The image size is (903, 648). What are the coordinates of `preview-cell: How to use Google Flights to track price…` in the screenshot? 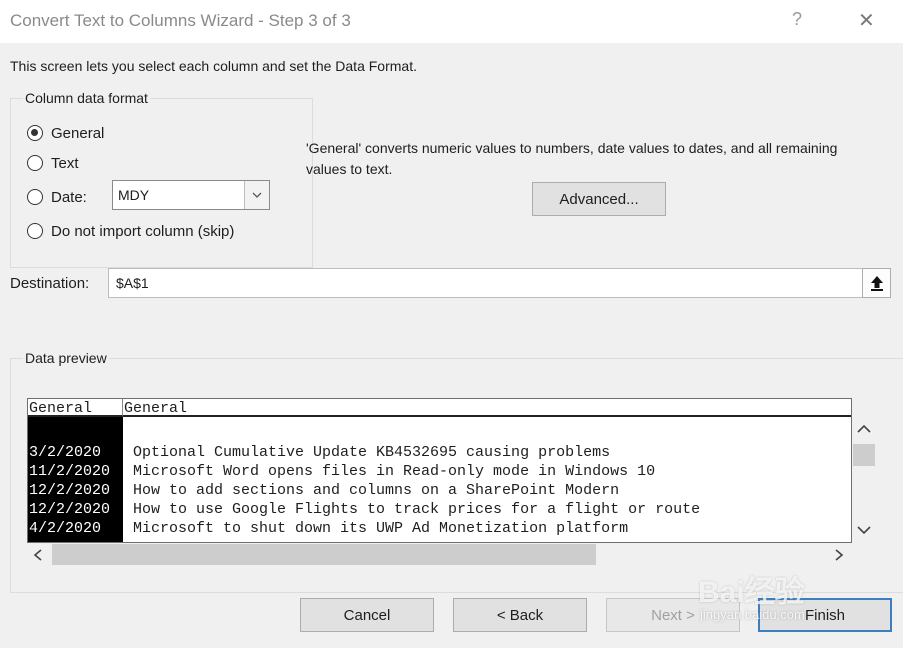 It's located at (417, 509).